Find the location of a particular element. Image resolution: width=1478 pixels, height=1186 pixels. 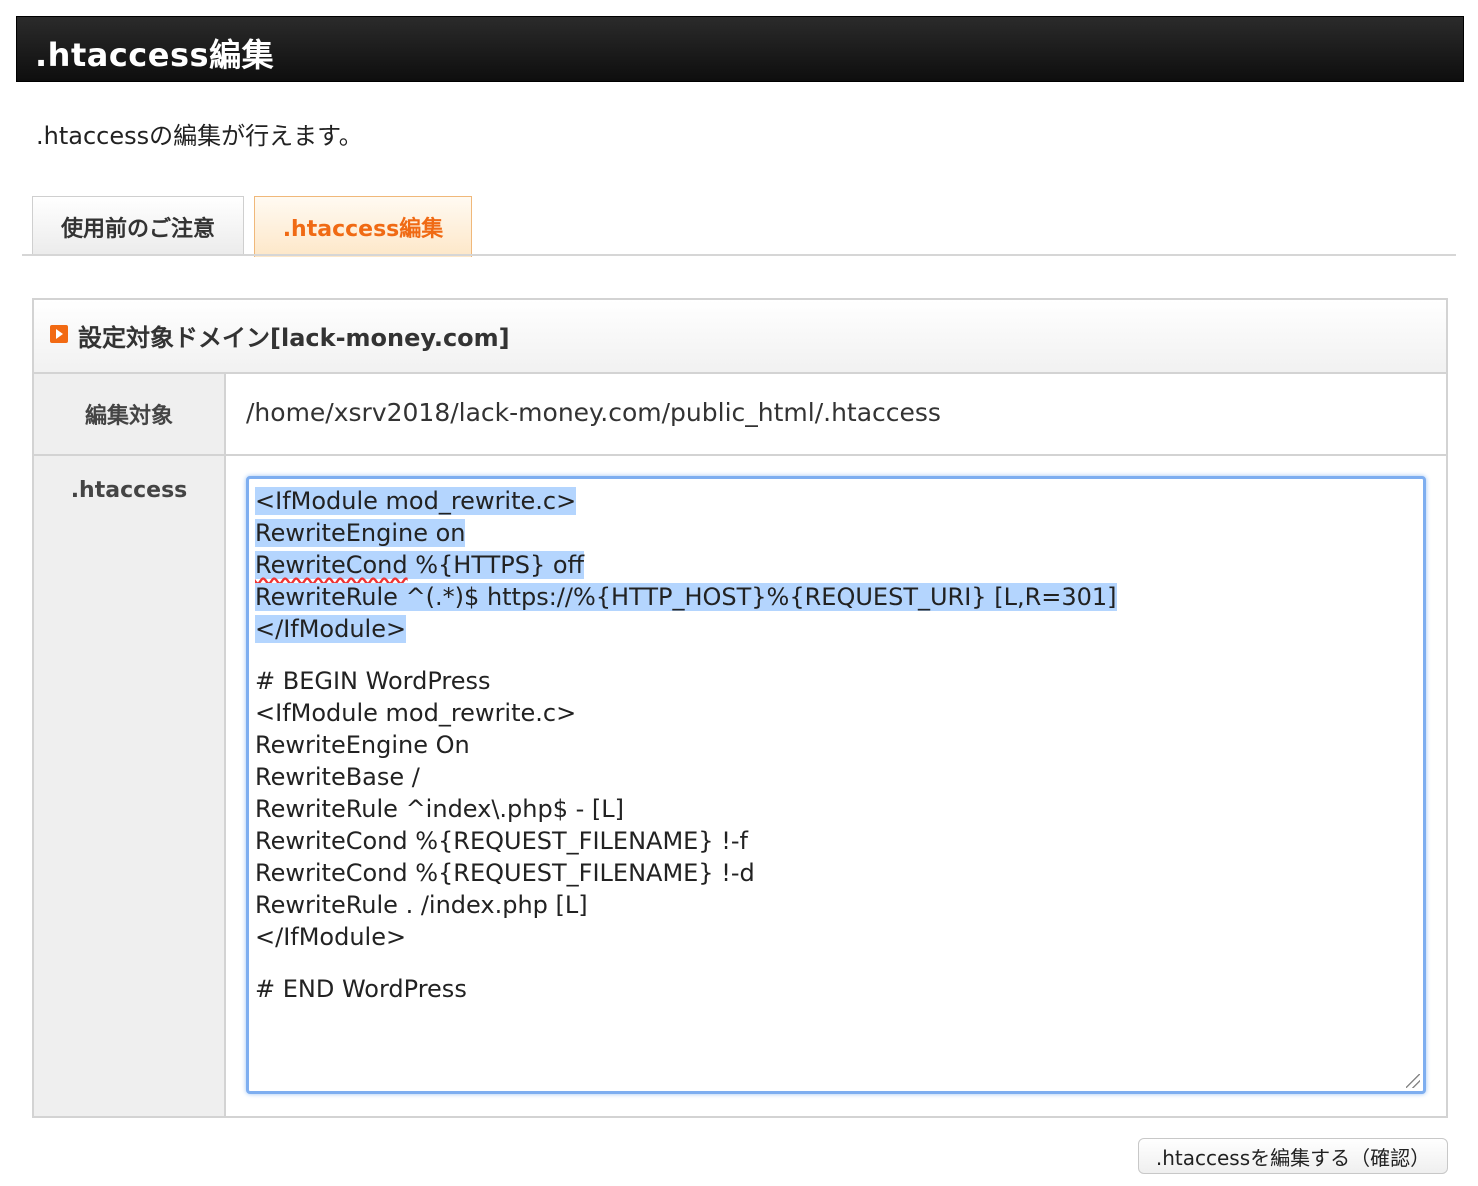

row-divider is located at coordinates (740, 455).